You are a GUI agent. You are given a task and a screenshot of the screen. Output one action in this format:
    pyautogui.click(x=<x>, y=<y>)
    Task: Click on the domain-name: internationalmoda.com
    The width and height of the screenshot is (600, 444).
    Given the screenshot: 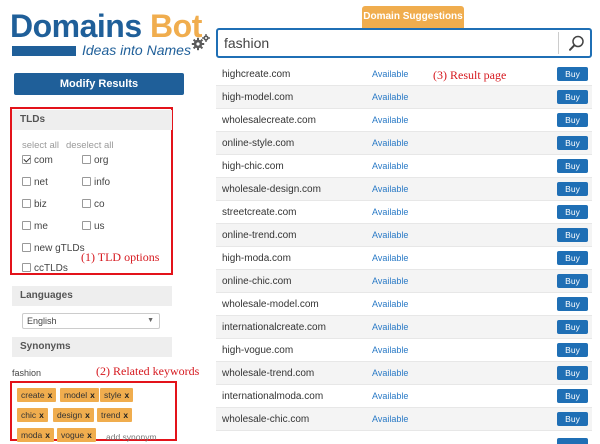 What is the action you would take?
    pyautogui.click(x=272, y=396)
    